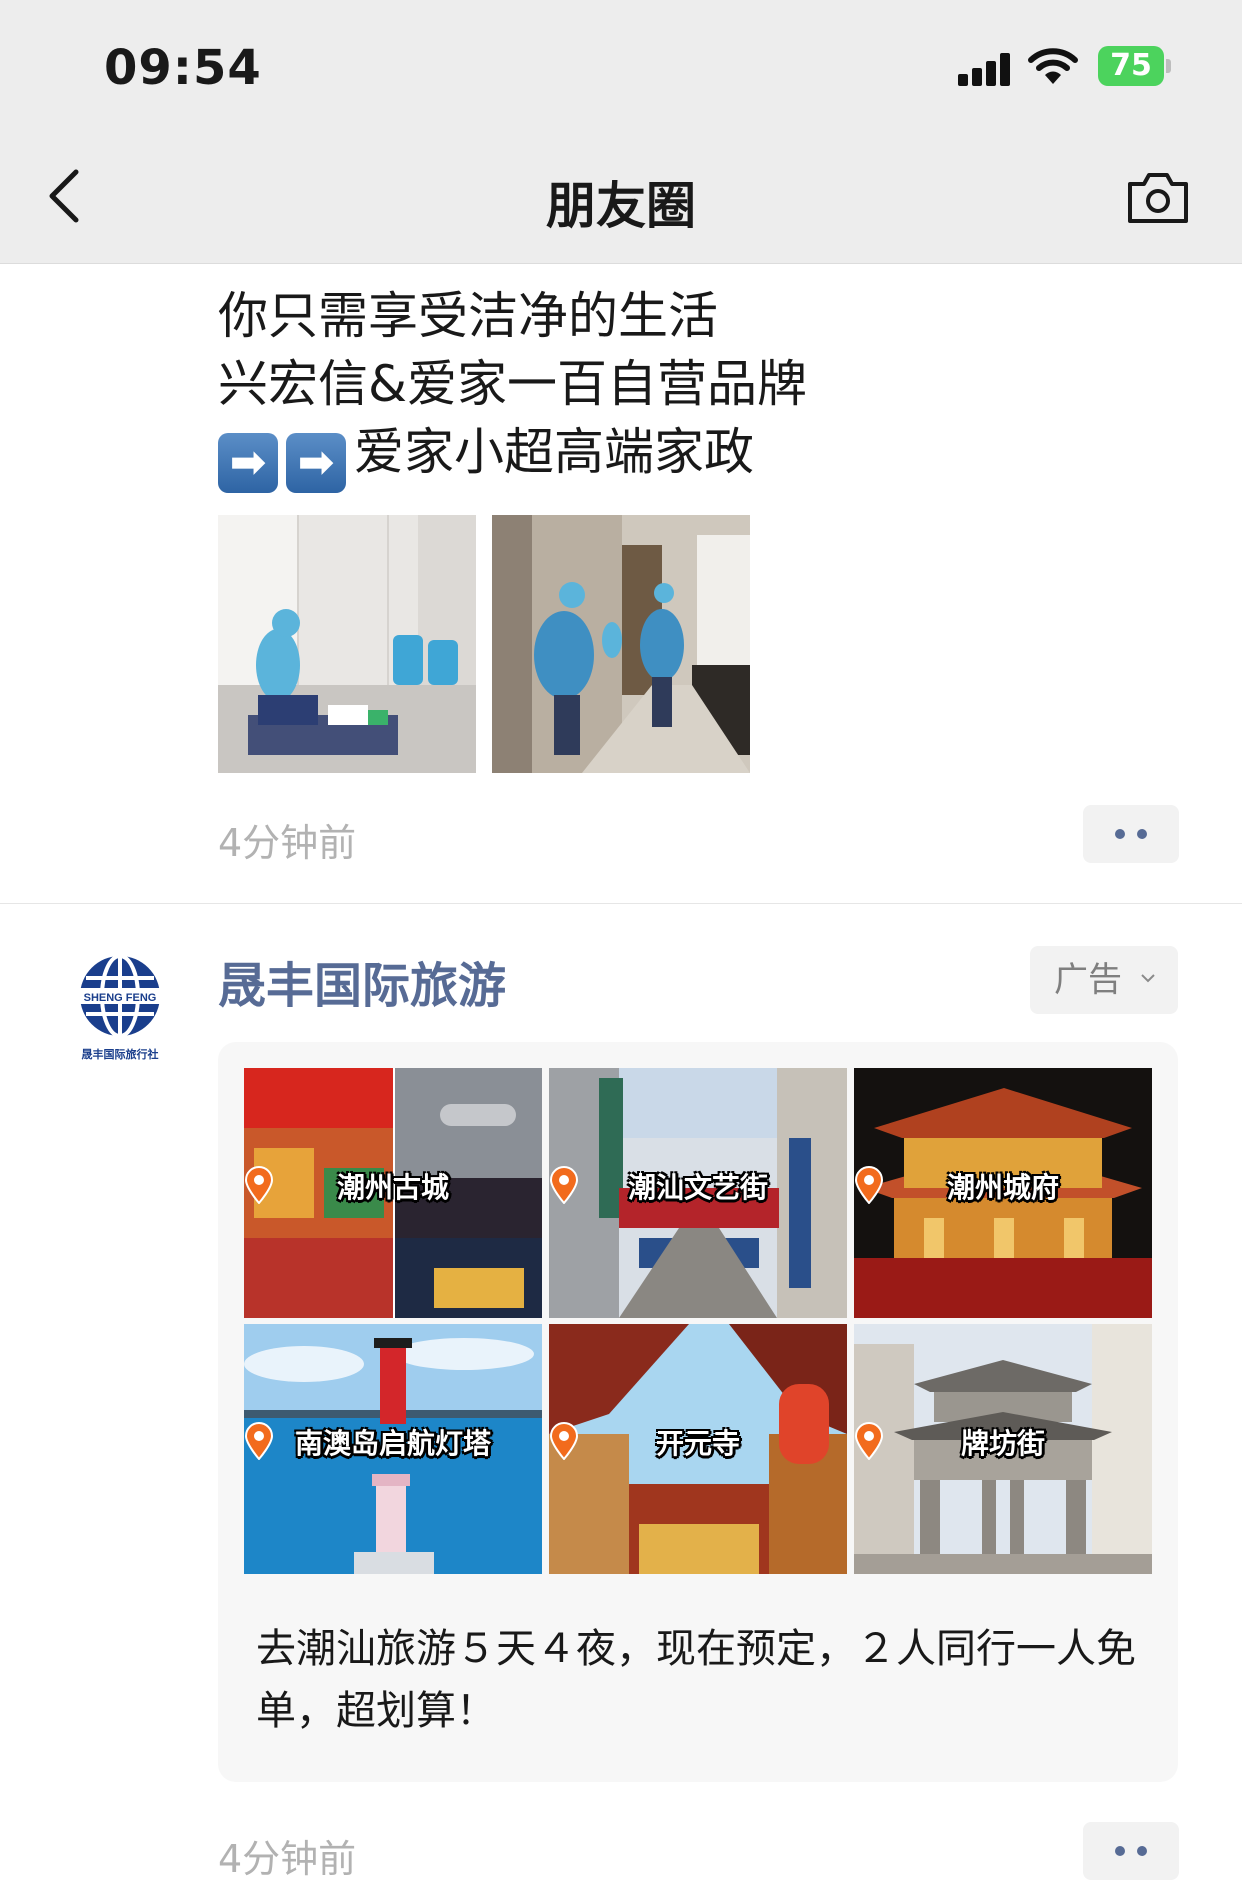  What do you see at coordinates (1131, 66) in the screenshot?
I see `battery-level: 75` at bounding box center [1131, 66].